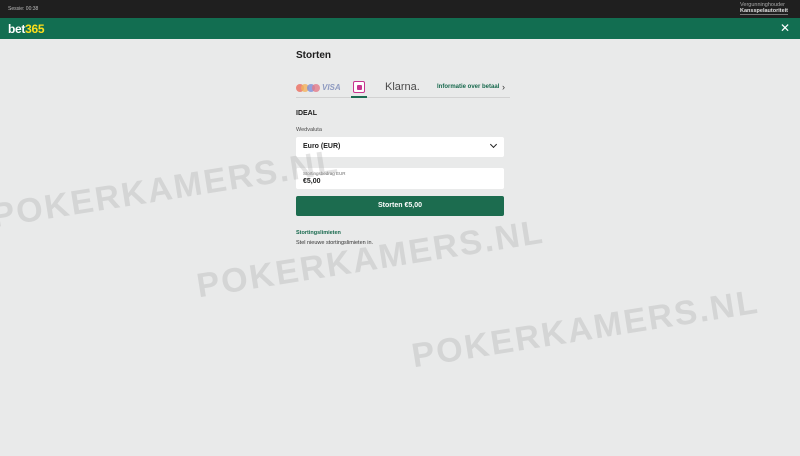  What do you see at coordinates (312, 181) in the screenshot?
I see `amount-value: €5,00` at bounding box center [312, 181].